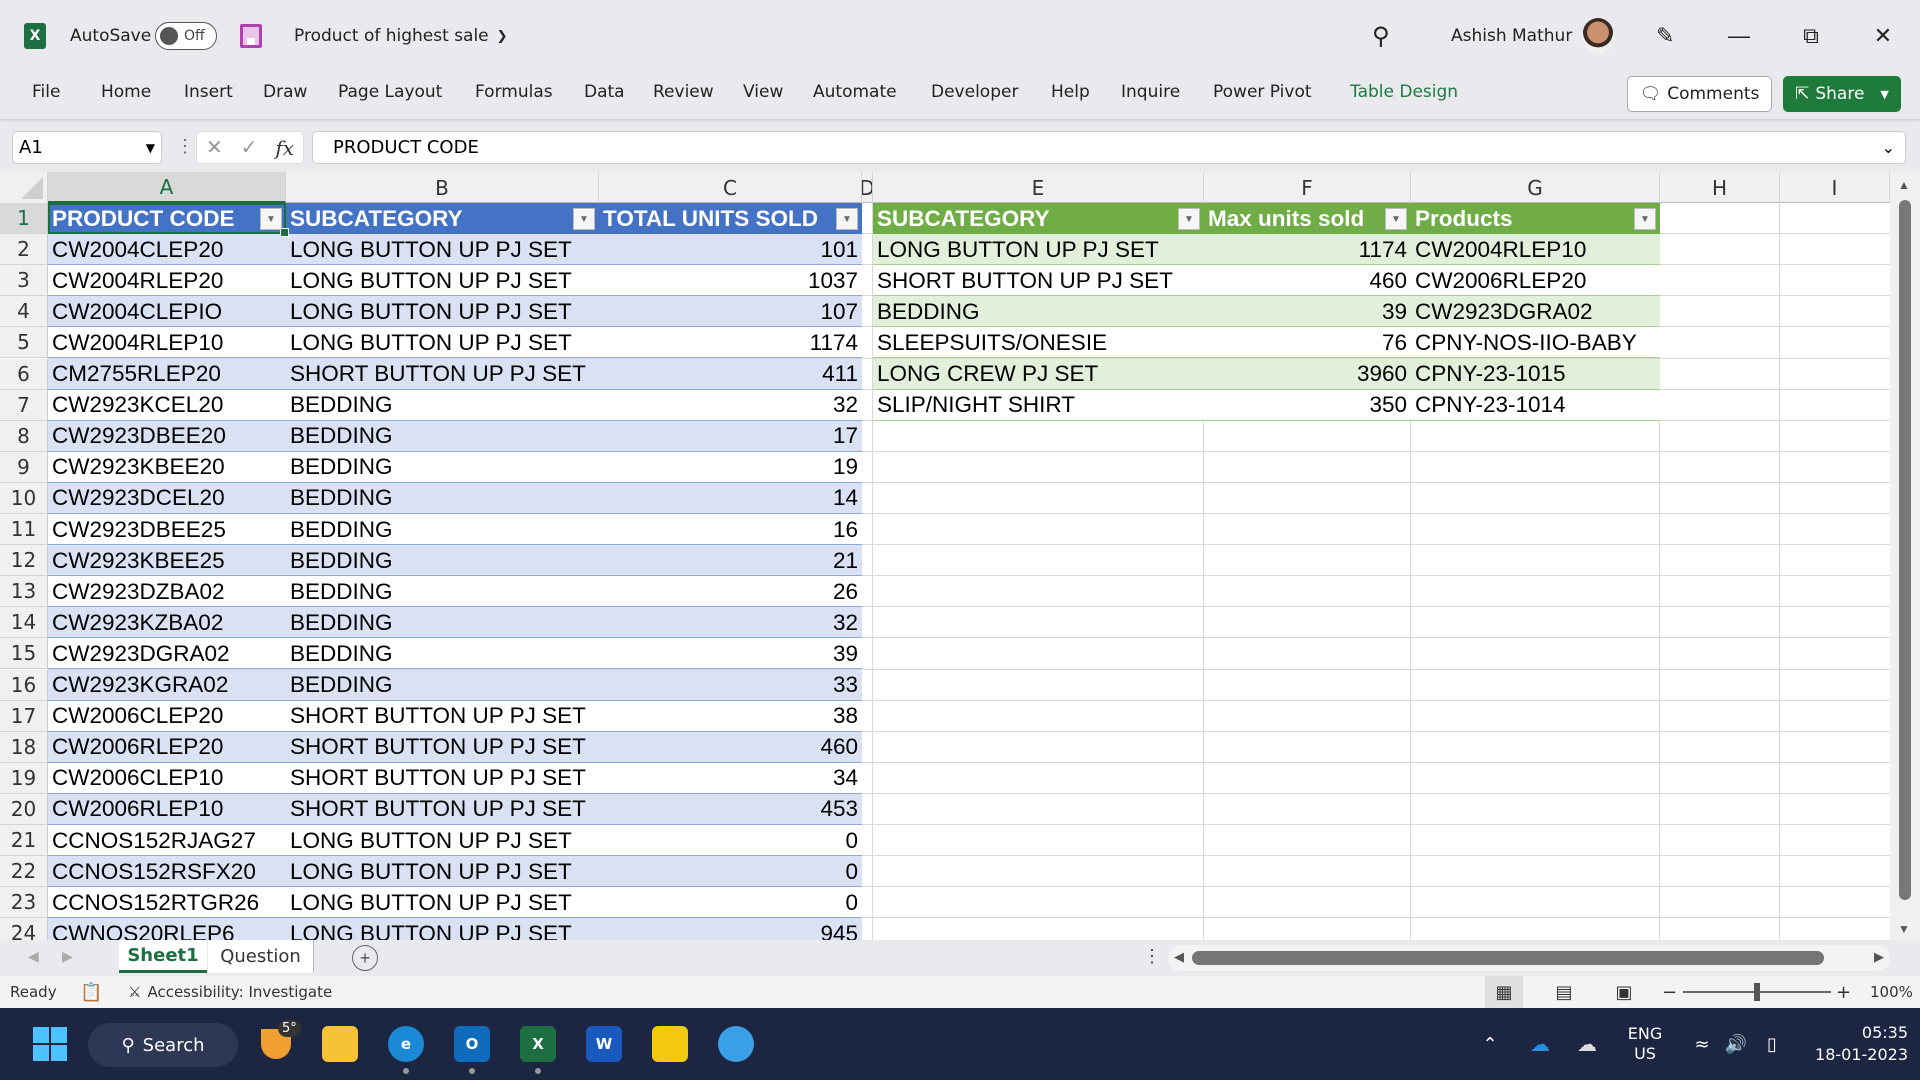 The image size is (1920, 1080). Describe the element at coordinates (1835, 187) in the screenshot. I see `column-header-i: I` at that location.